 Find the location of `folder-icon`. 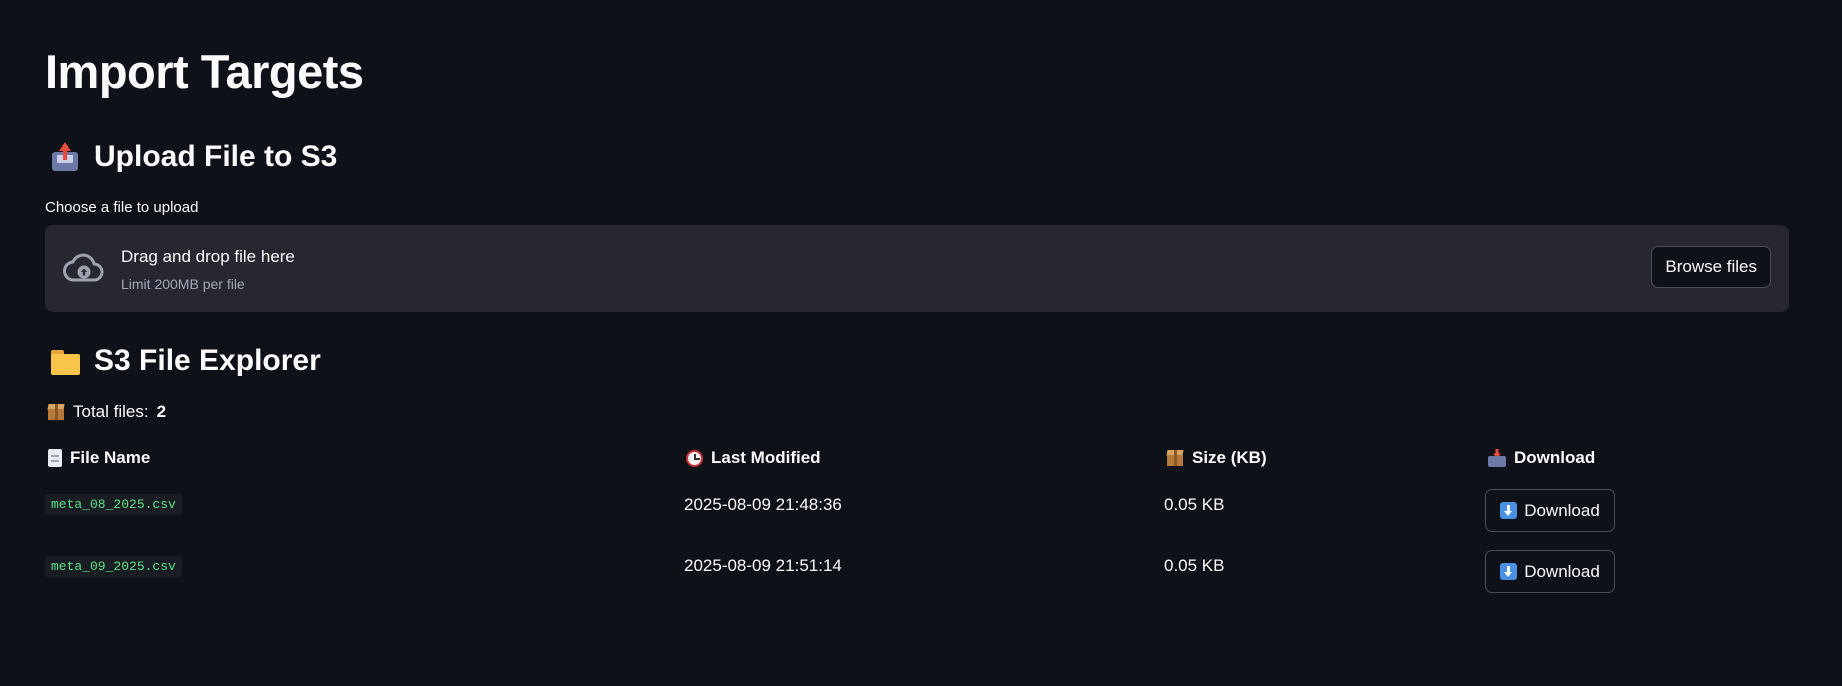

folder-icon is located at coordinates (65, 361).